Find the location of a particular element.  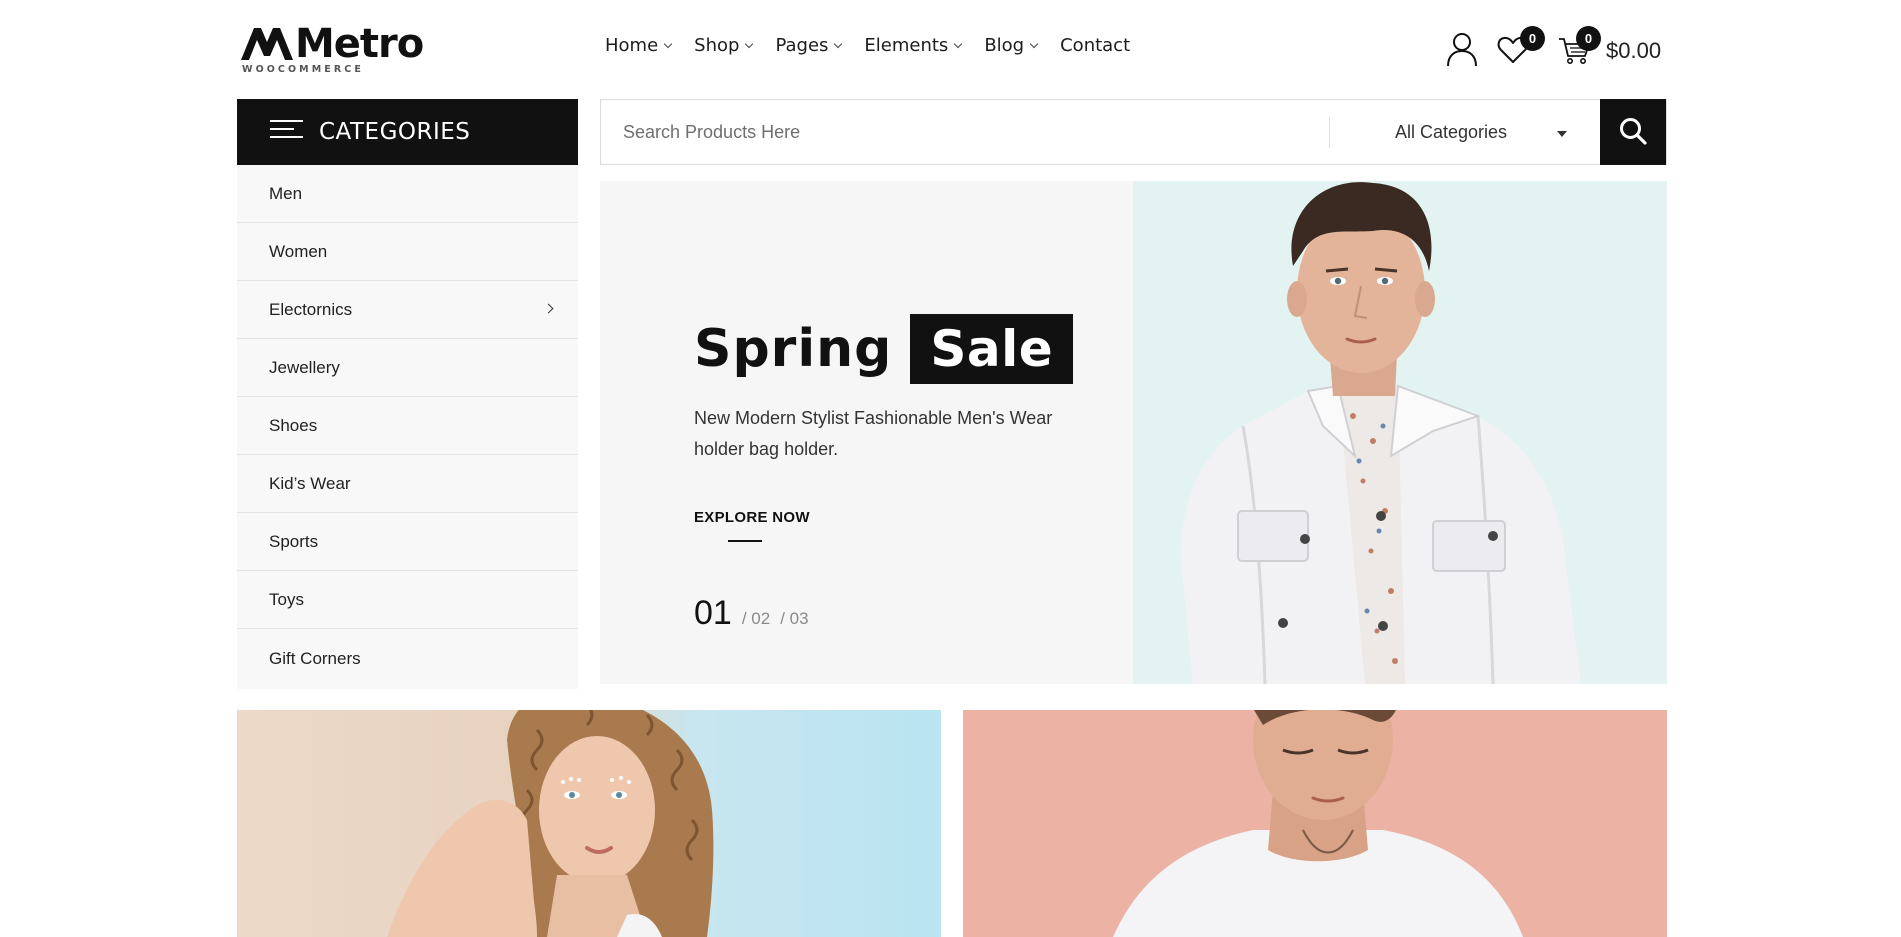

caret-down-icon is located at coordinates (1562, 134).